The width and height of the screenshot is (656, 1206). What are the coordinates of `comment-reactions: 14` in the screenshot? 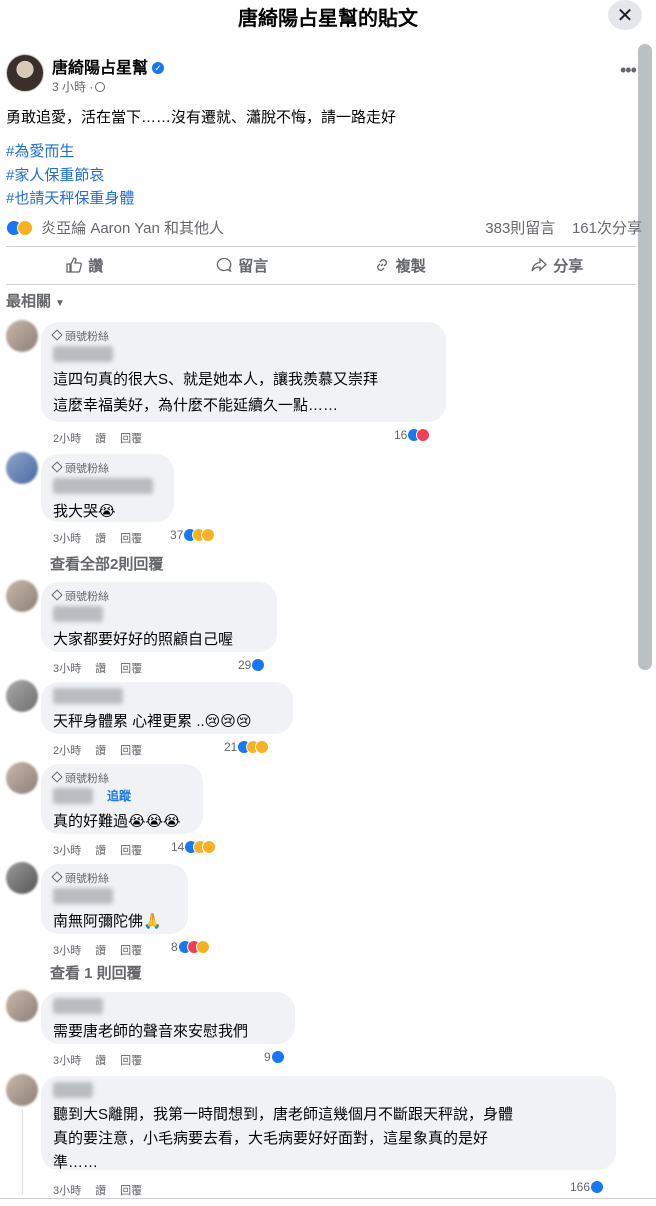 It's located at (194, 847).